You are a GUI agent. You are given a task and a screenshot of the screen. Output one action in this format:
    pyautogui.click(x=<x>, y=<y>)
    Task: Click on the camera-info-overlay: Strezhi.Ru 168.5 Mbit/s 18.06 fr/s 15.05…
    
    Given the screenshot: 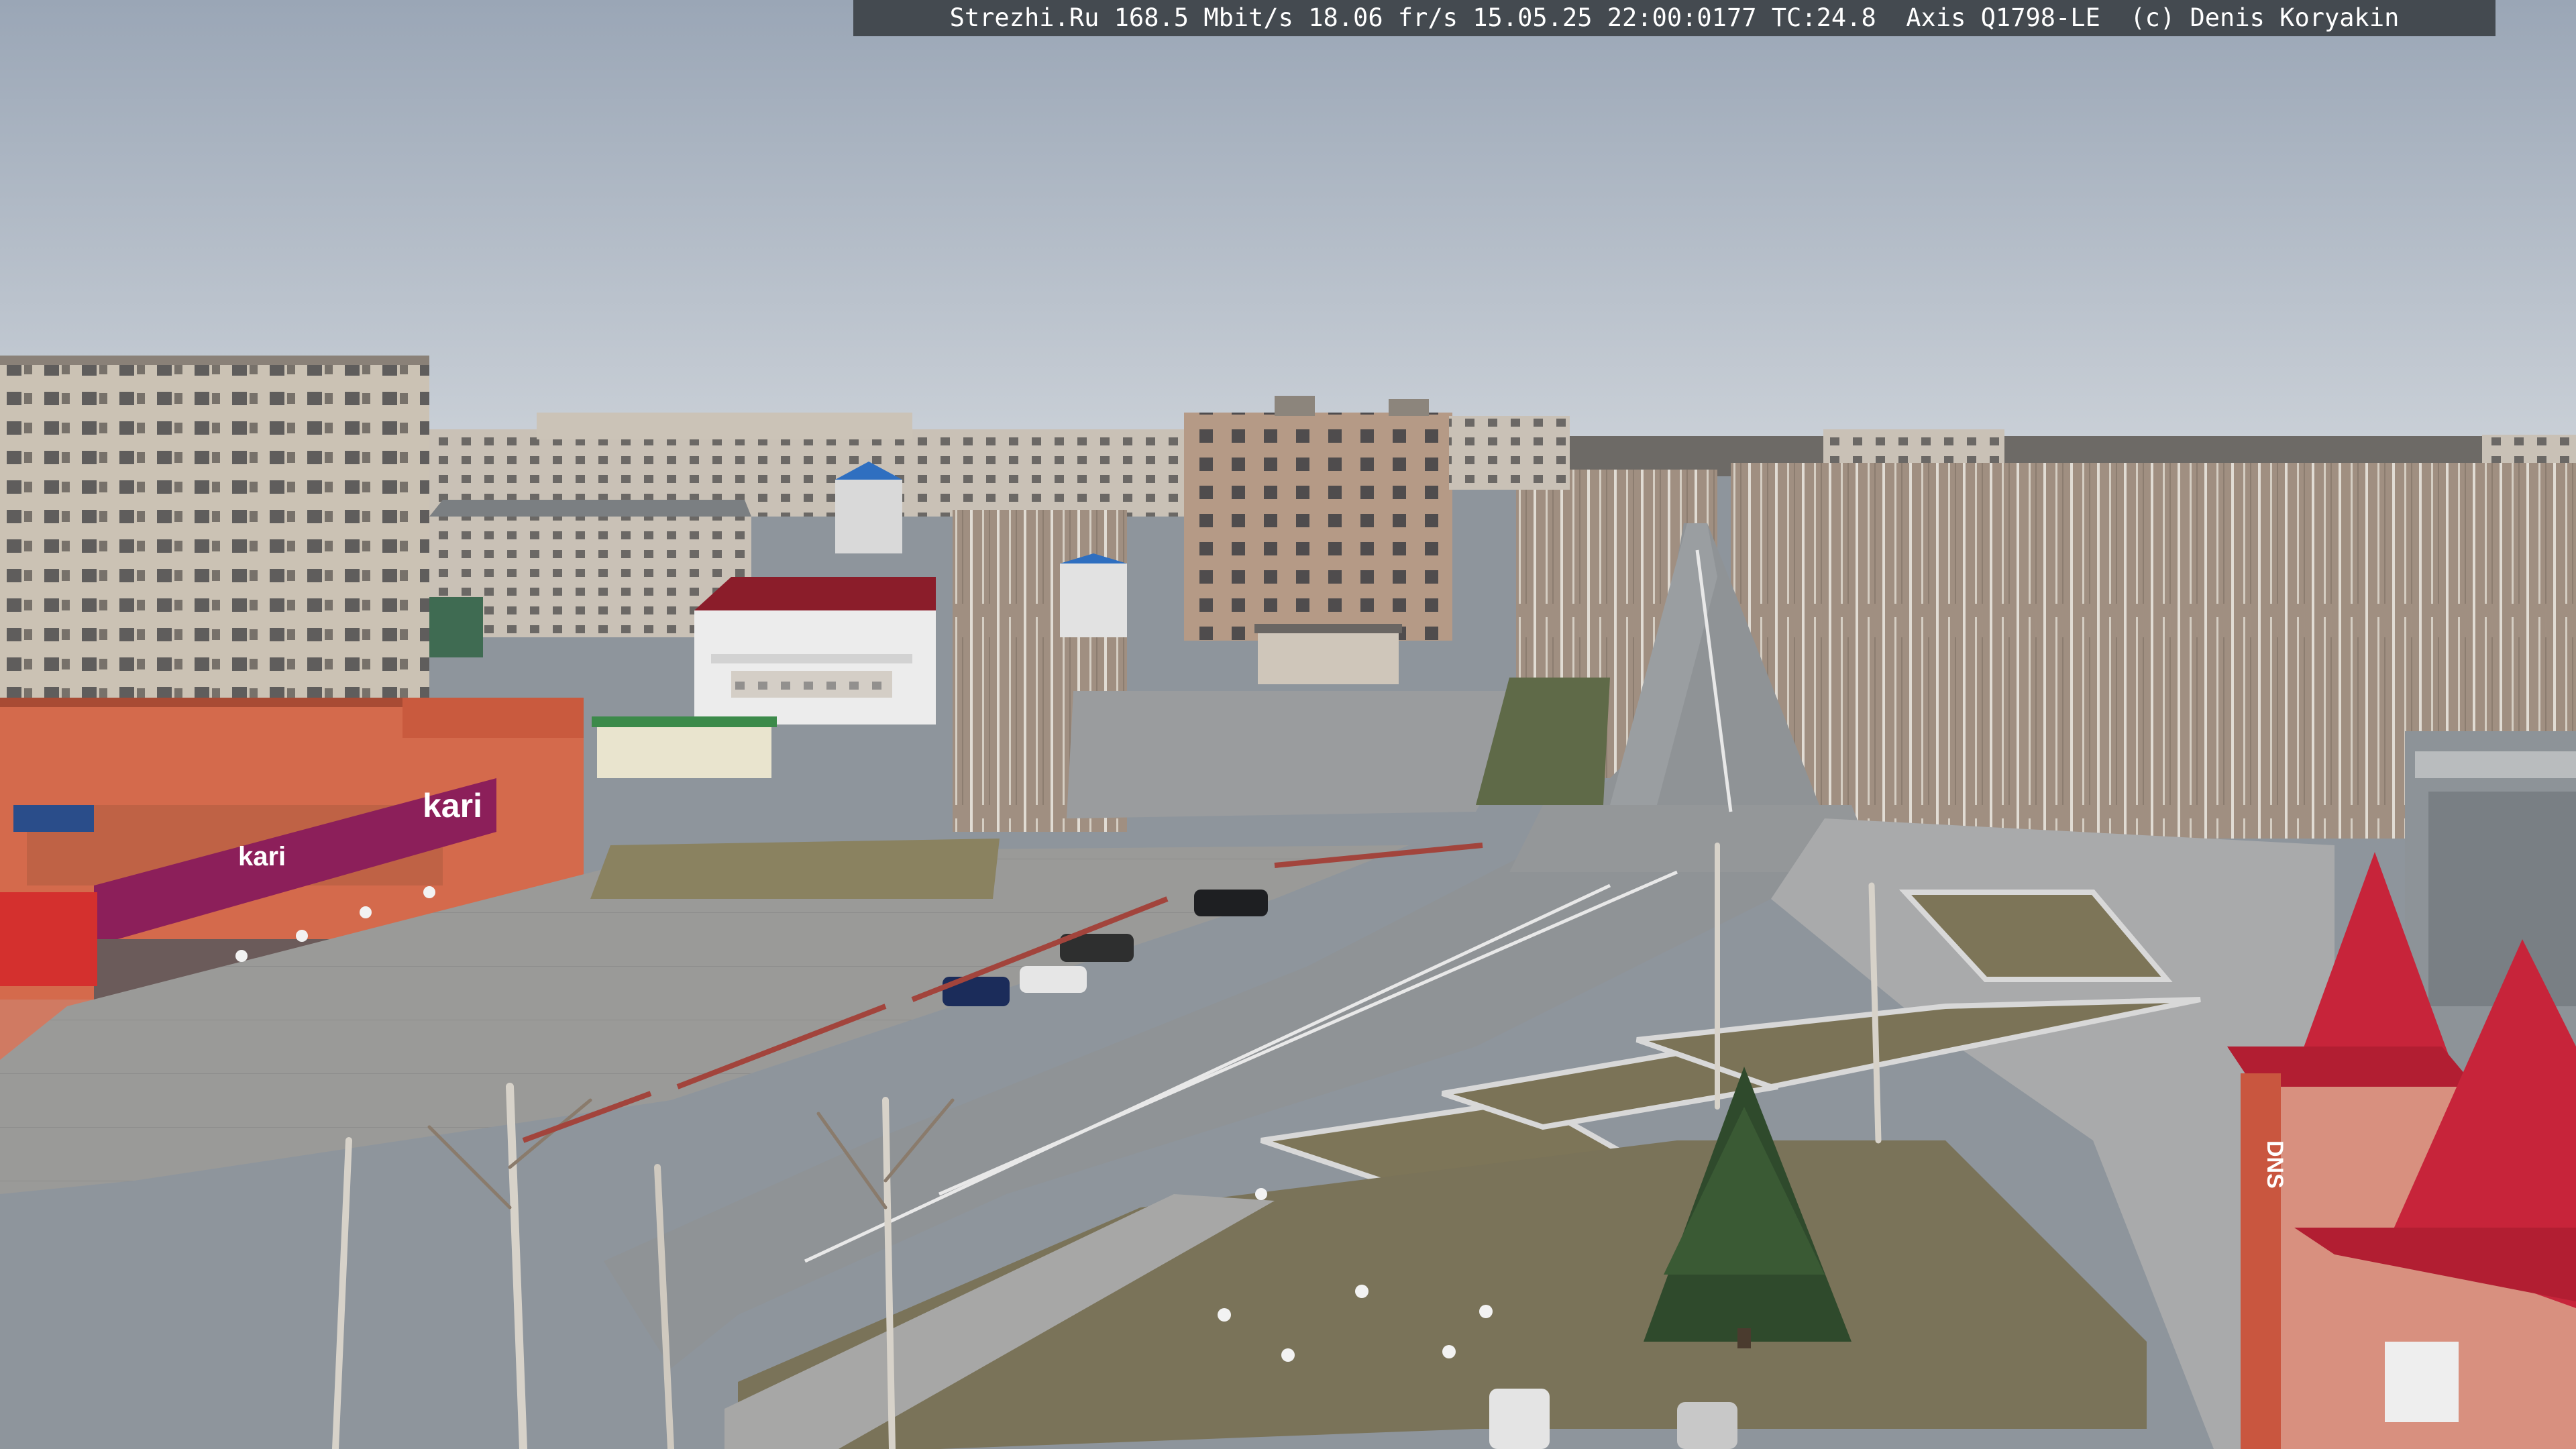 What is the action you would take?
    pyautogui.click(x=1674, y=18)
    